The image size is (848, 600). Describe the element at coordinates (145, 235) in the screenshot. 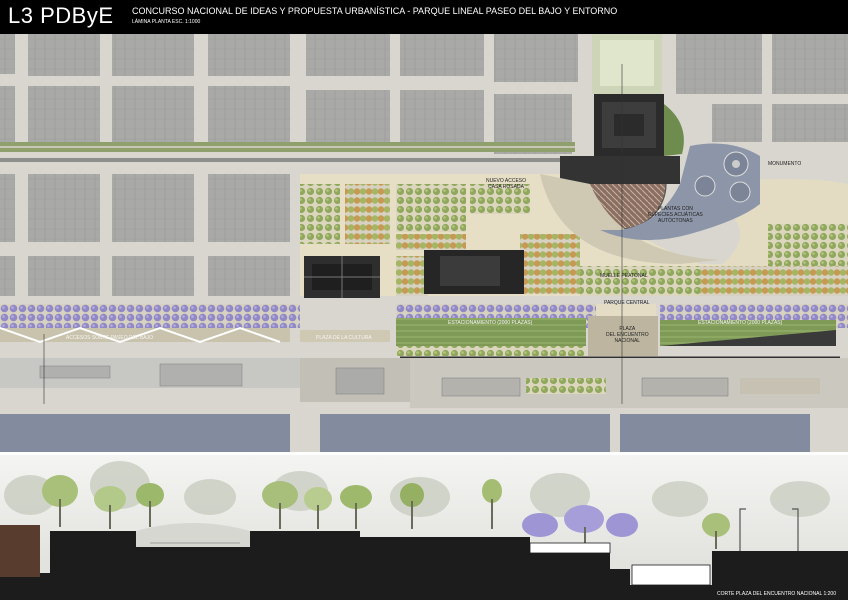

I see `city-blocks-middle` at that location.